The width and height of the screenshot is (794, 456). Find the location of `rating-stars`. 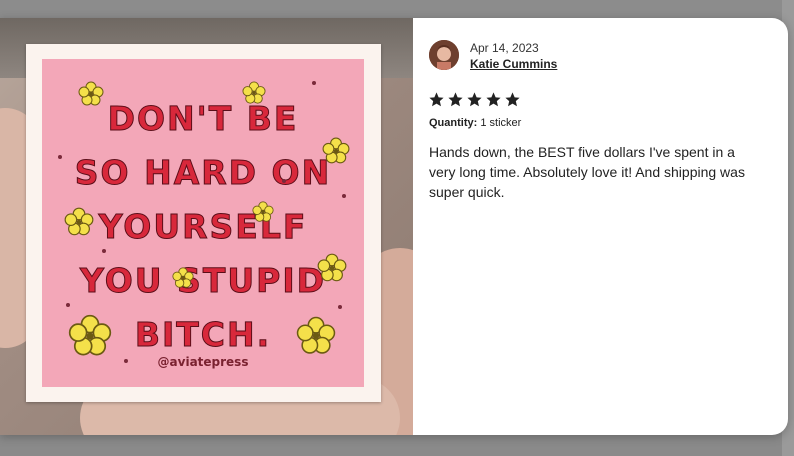

rating-stars is located at coordinates (474, 99).